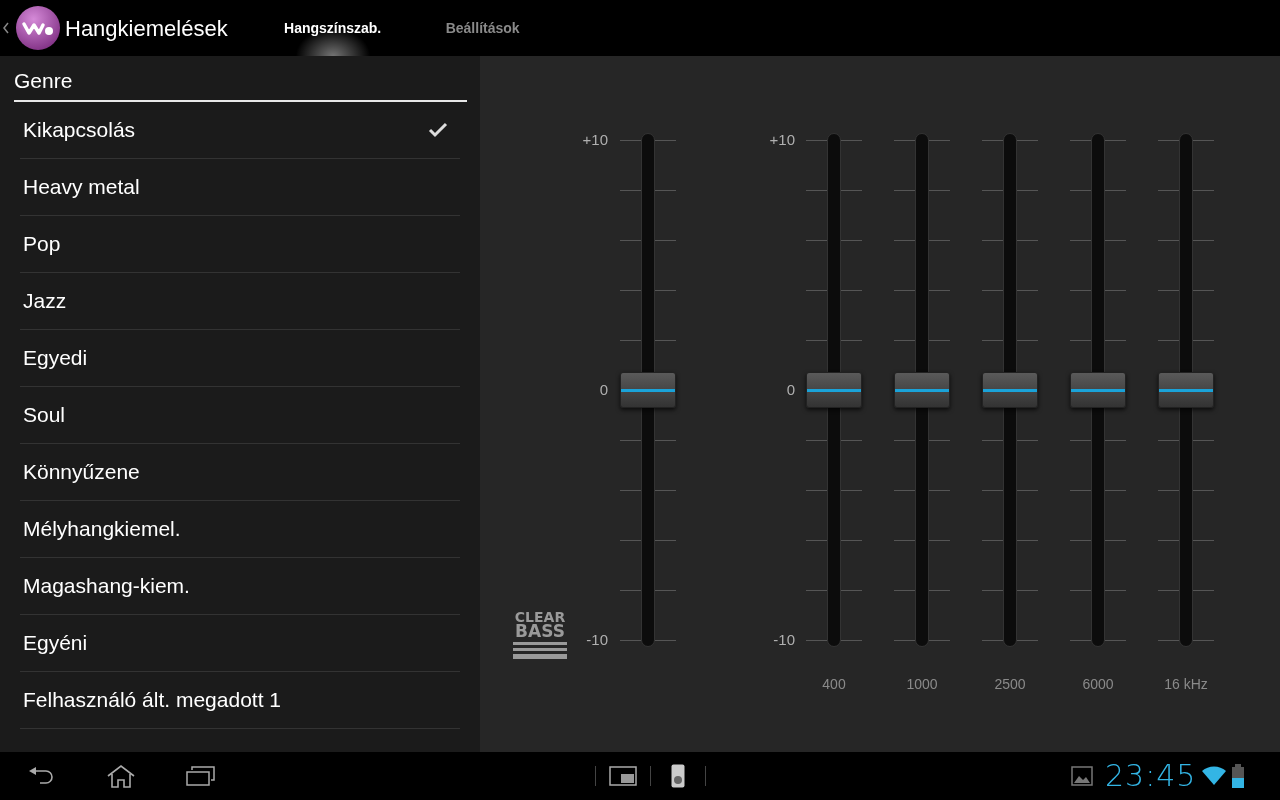  What do you see at coordinates (1151, 776) in the screenshot?
I see `clock: 23:45` at bounding box center [1151, 776].